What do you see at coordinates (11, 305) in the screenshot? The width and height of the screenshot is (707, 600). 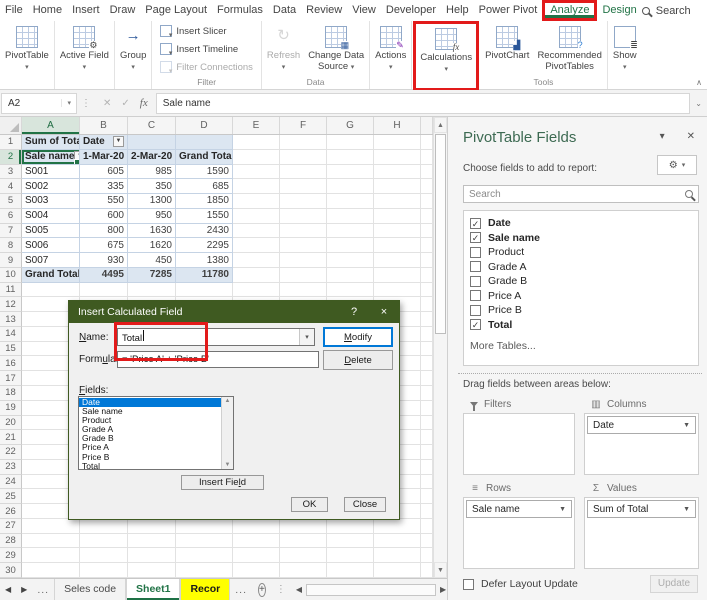 I see `row-header-12: 12` at bounding box center [11, 305].